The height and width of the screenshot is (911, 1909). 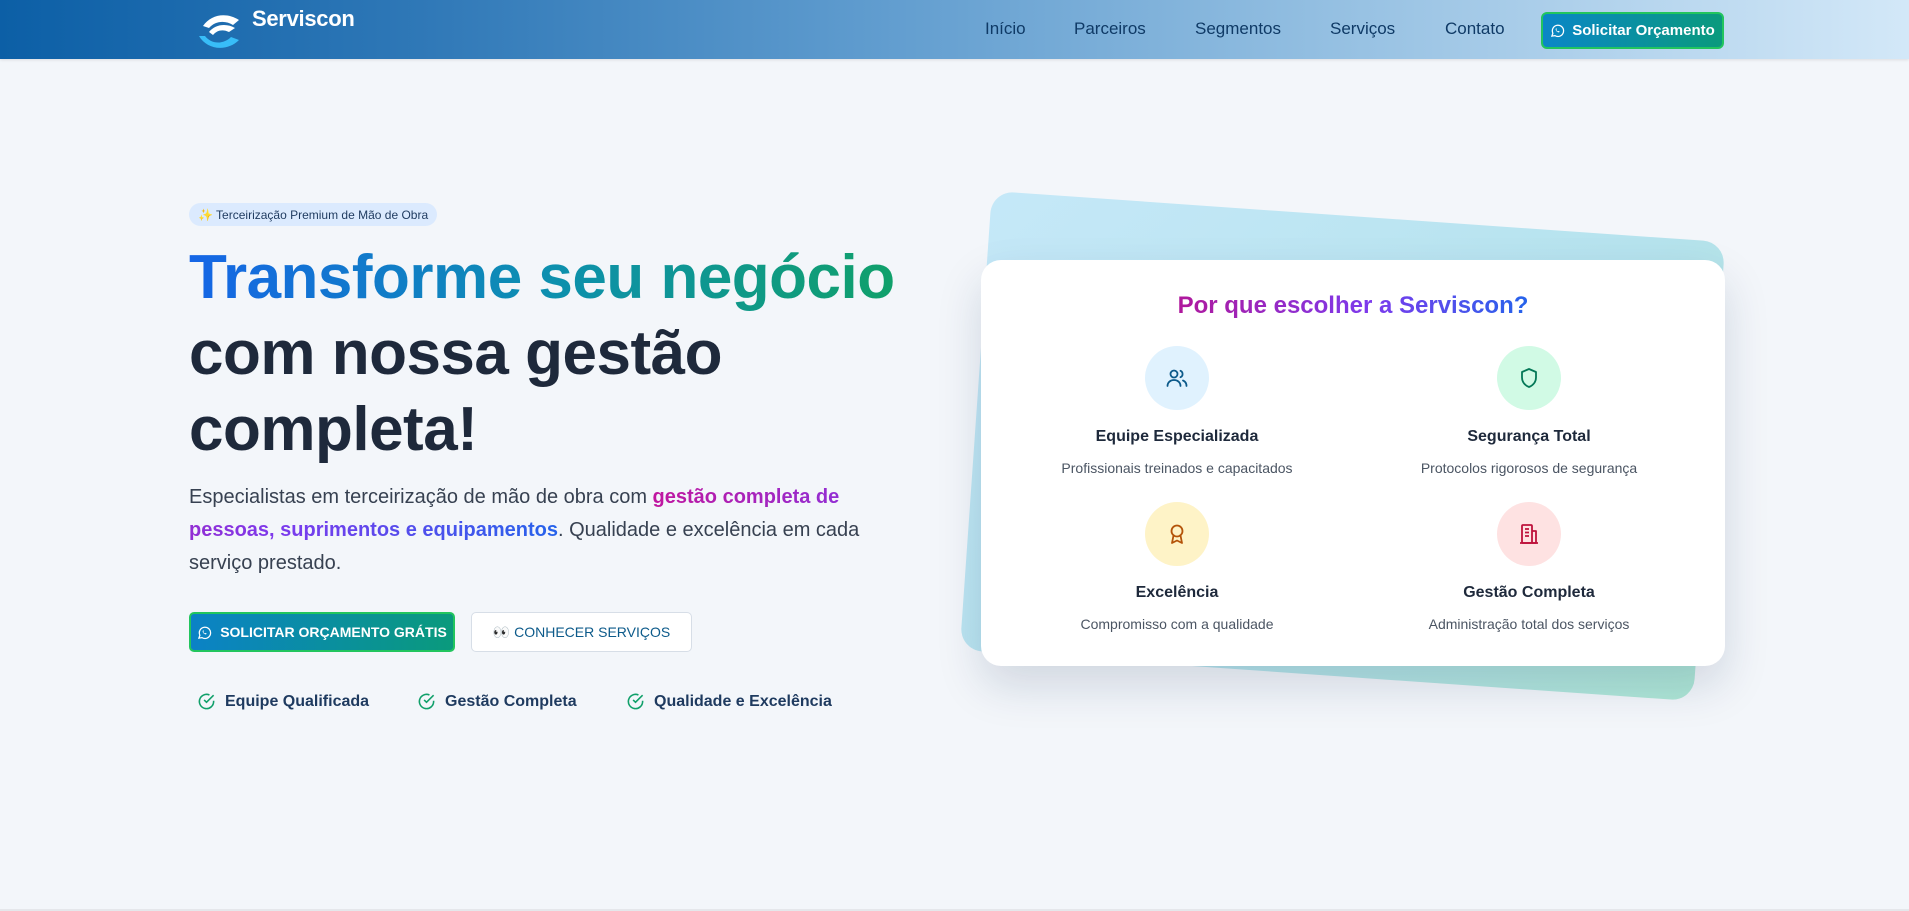 I want to click on brand-logo: Serviscon, so click(x=274, y=29).